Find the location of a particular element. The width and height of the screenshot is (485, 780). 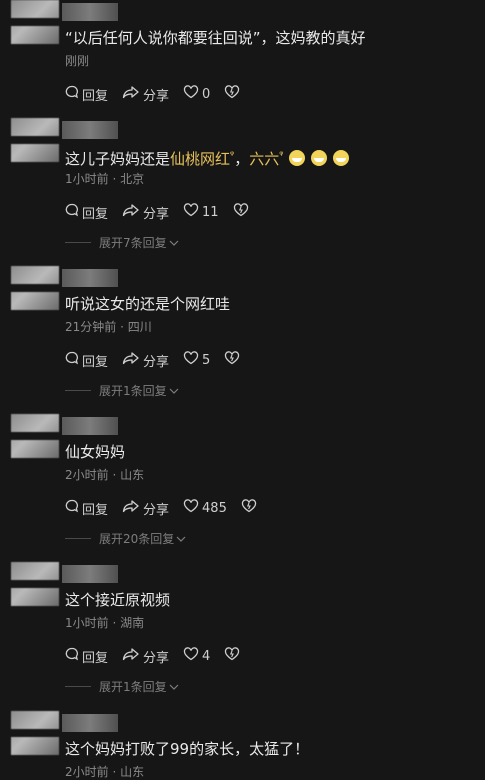

comment-text: 这个妈妈打败了99的家长，太猛了！ is located at coordinates (266, 749).